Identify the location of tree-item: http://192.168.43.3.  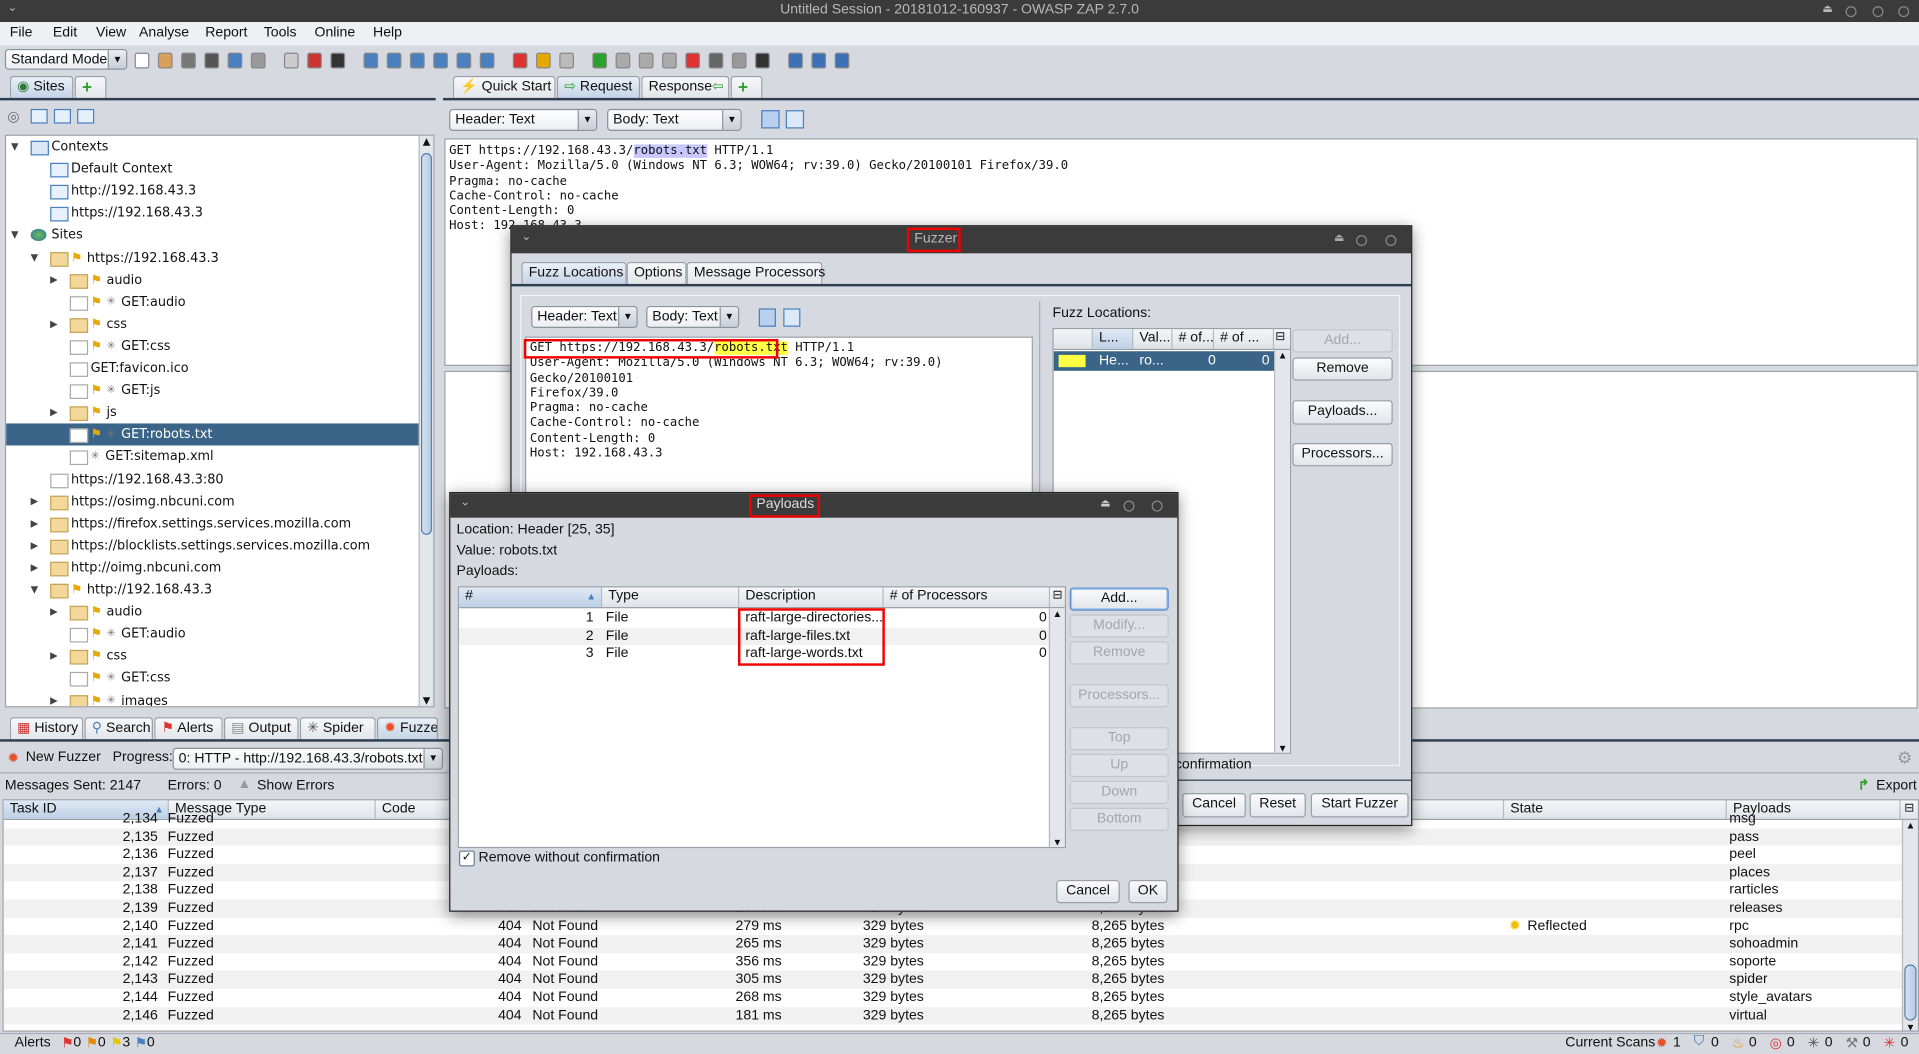
(212, 191).